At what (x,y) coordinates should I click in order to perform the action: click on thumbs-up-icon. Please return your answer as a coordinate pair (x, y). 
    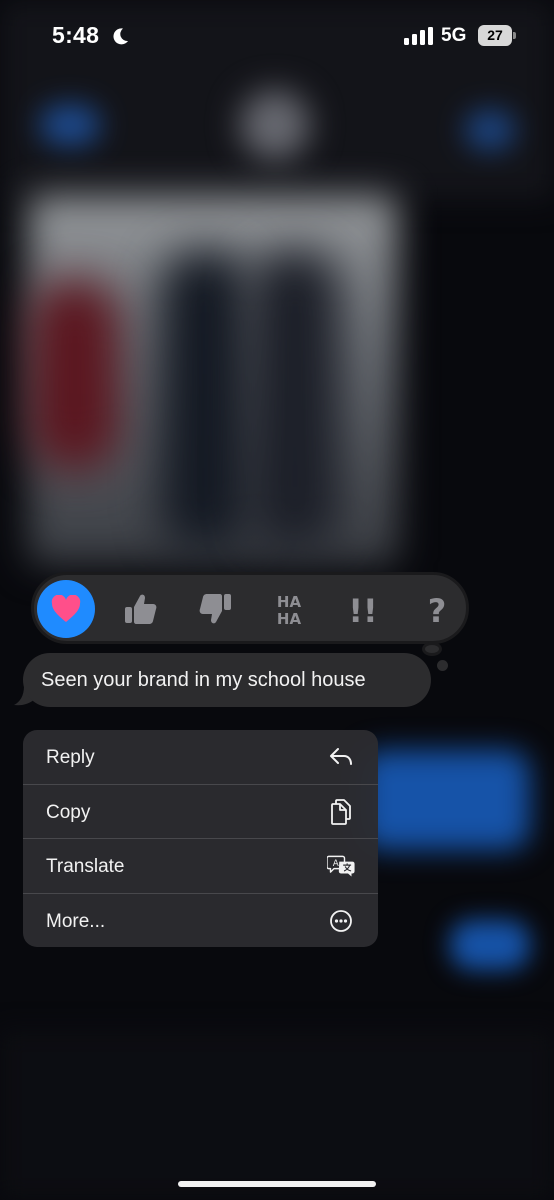
    Looking at the image, I should click on (141, 609).